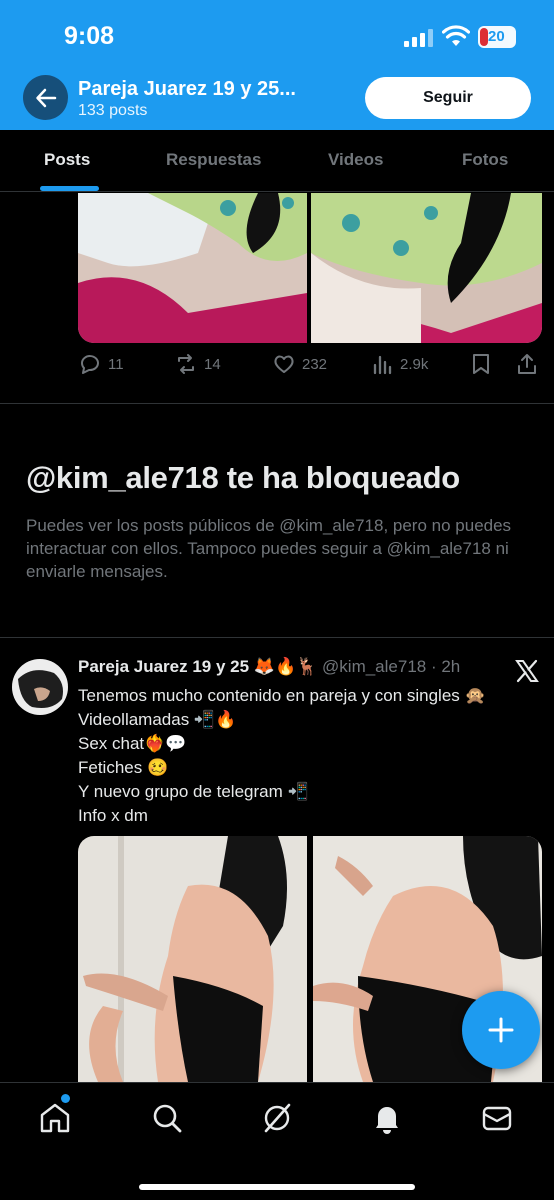  I want to click on share-button, so click(527, 364).